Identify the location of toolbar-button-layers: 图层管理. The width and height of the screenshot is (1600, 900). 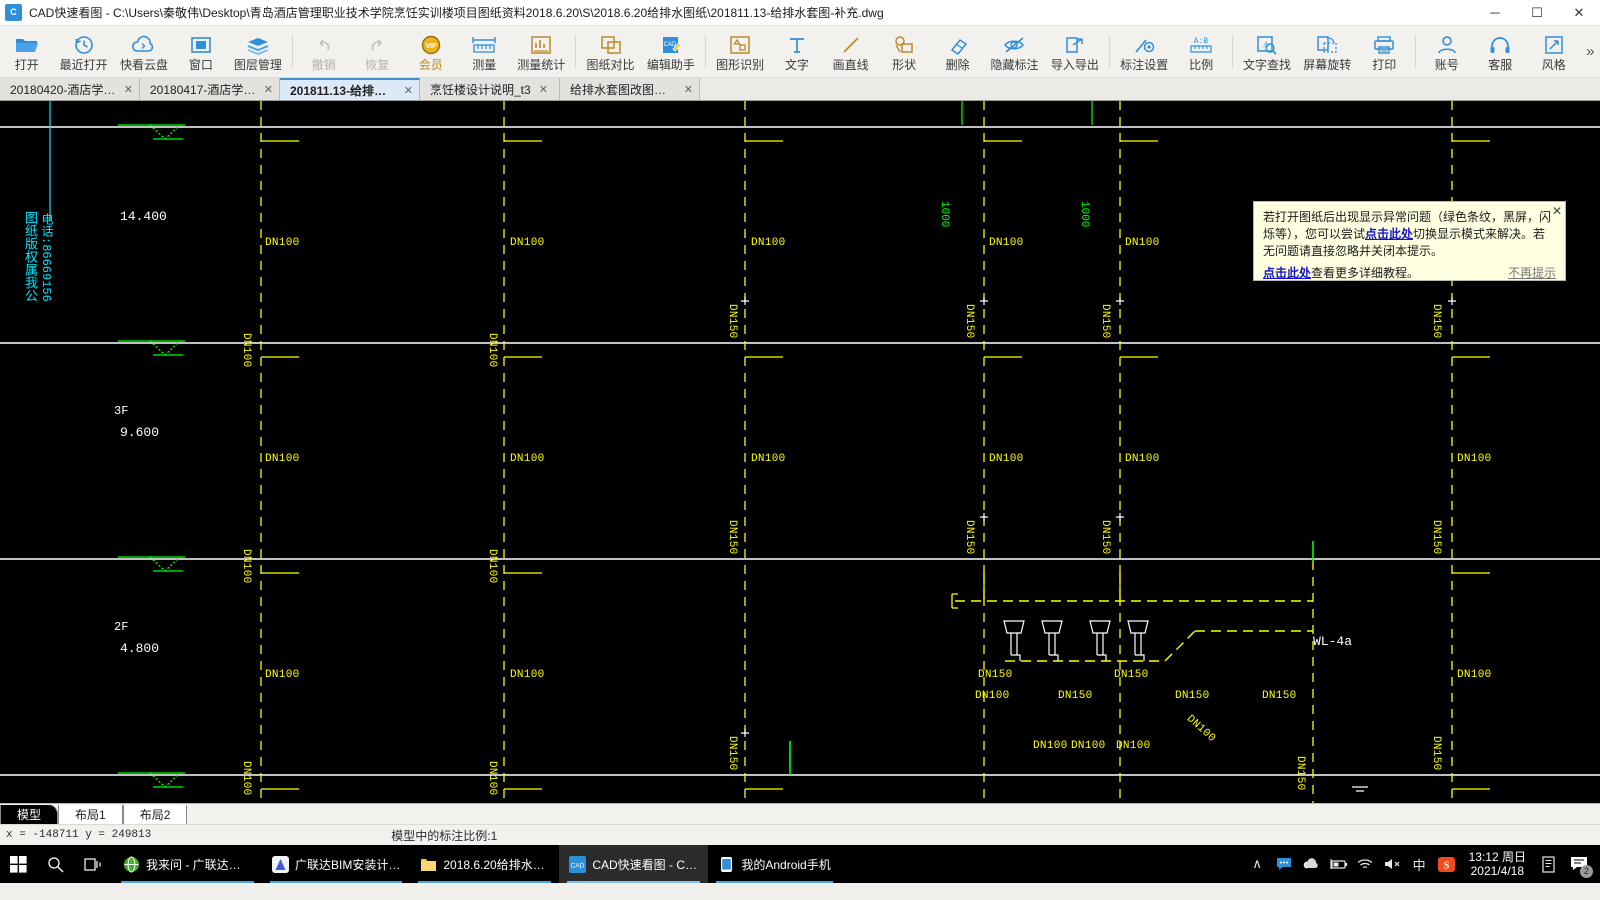
(258, 51).